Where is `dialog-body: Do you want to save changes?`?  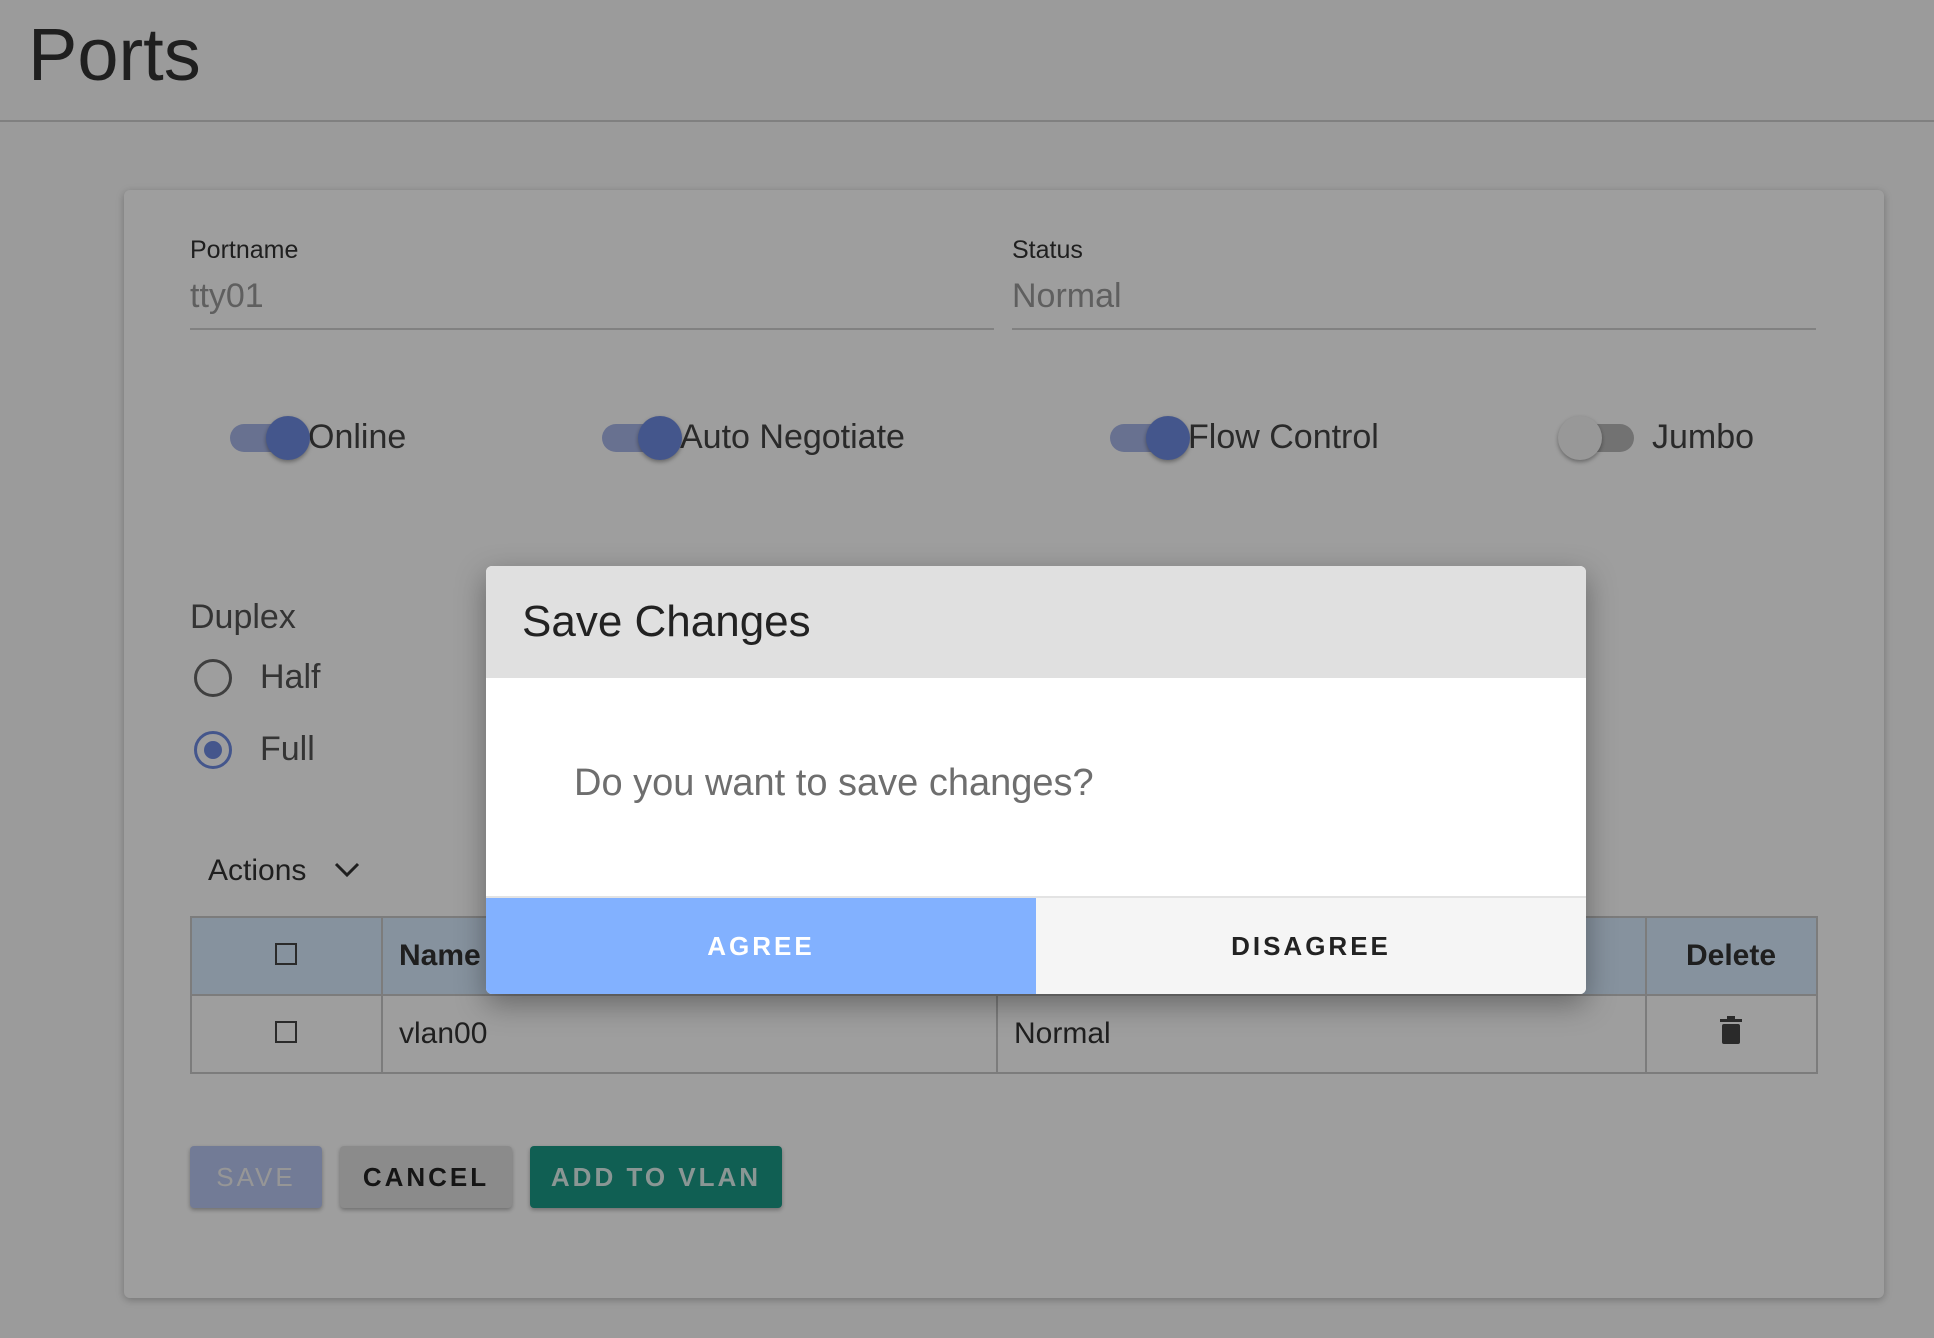 dialog-body: Do you want to save changes? is located at coordinates (1036, 788).